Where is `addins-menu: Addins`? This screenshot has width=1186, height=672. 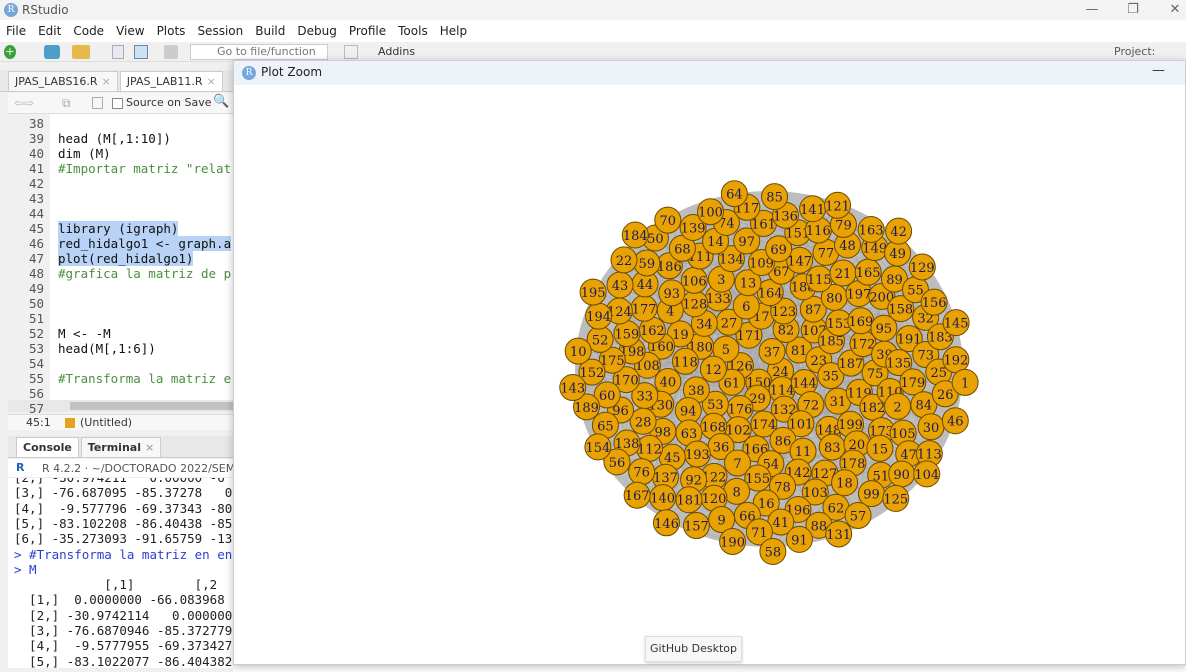
addins-menu: Addins is located at coordinates (396, 52).